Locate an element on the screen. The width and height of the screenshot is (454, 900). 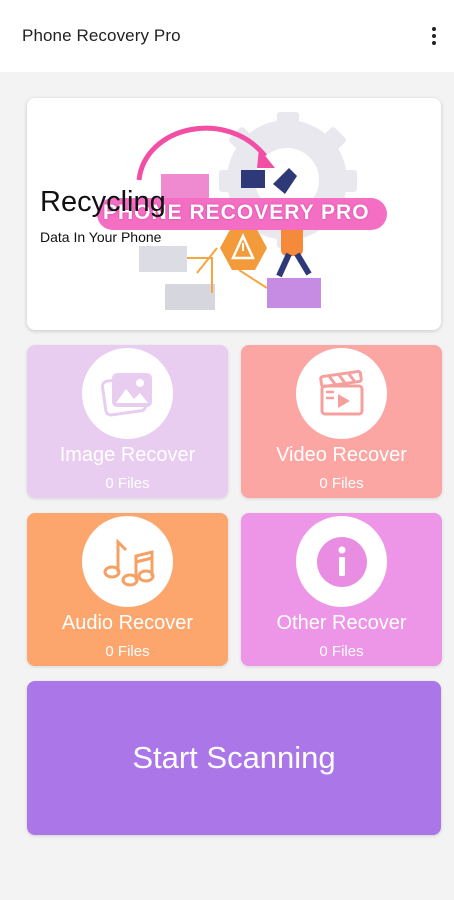
more-vert-icon is located at coordinates (434, 36).